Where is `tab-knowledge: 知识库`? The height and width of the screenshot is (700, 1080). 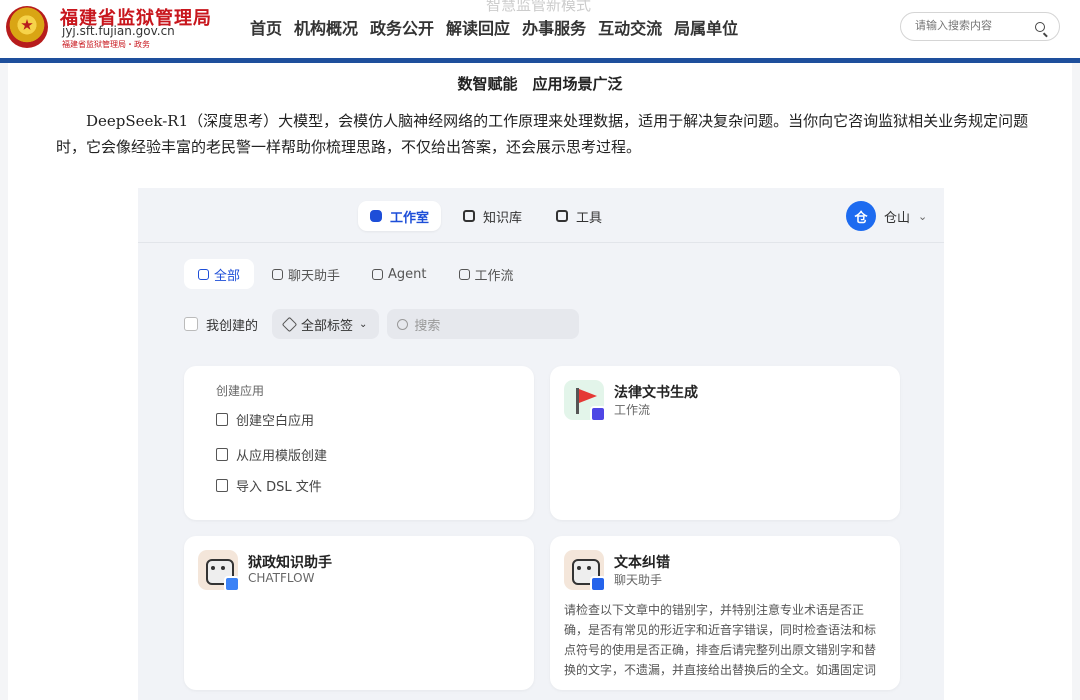 tab-knowledge: 知识库 is located at coordinates (492, 216).